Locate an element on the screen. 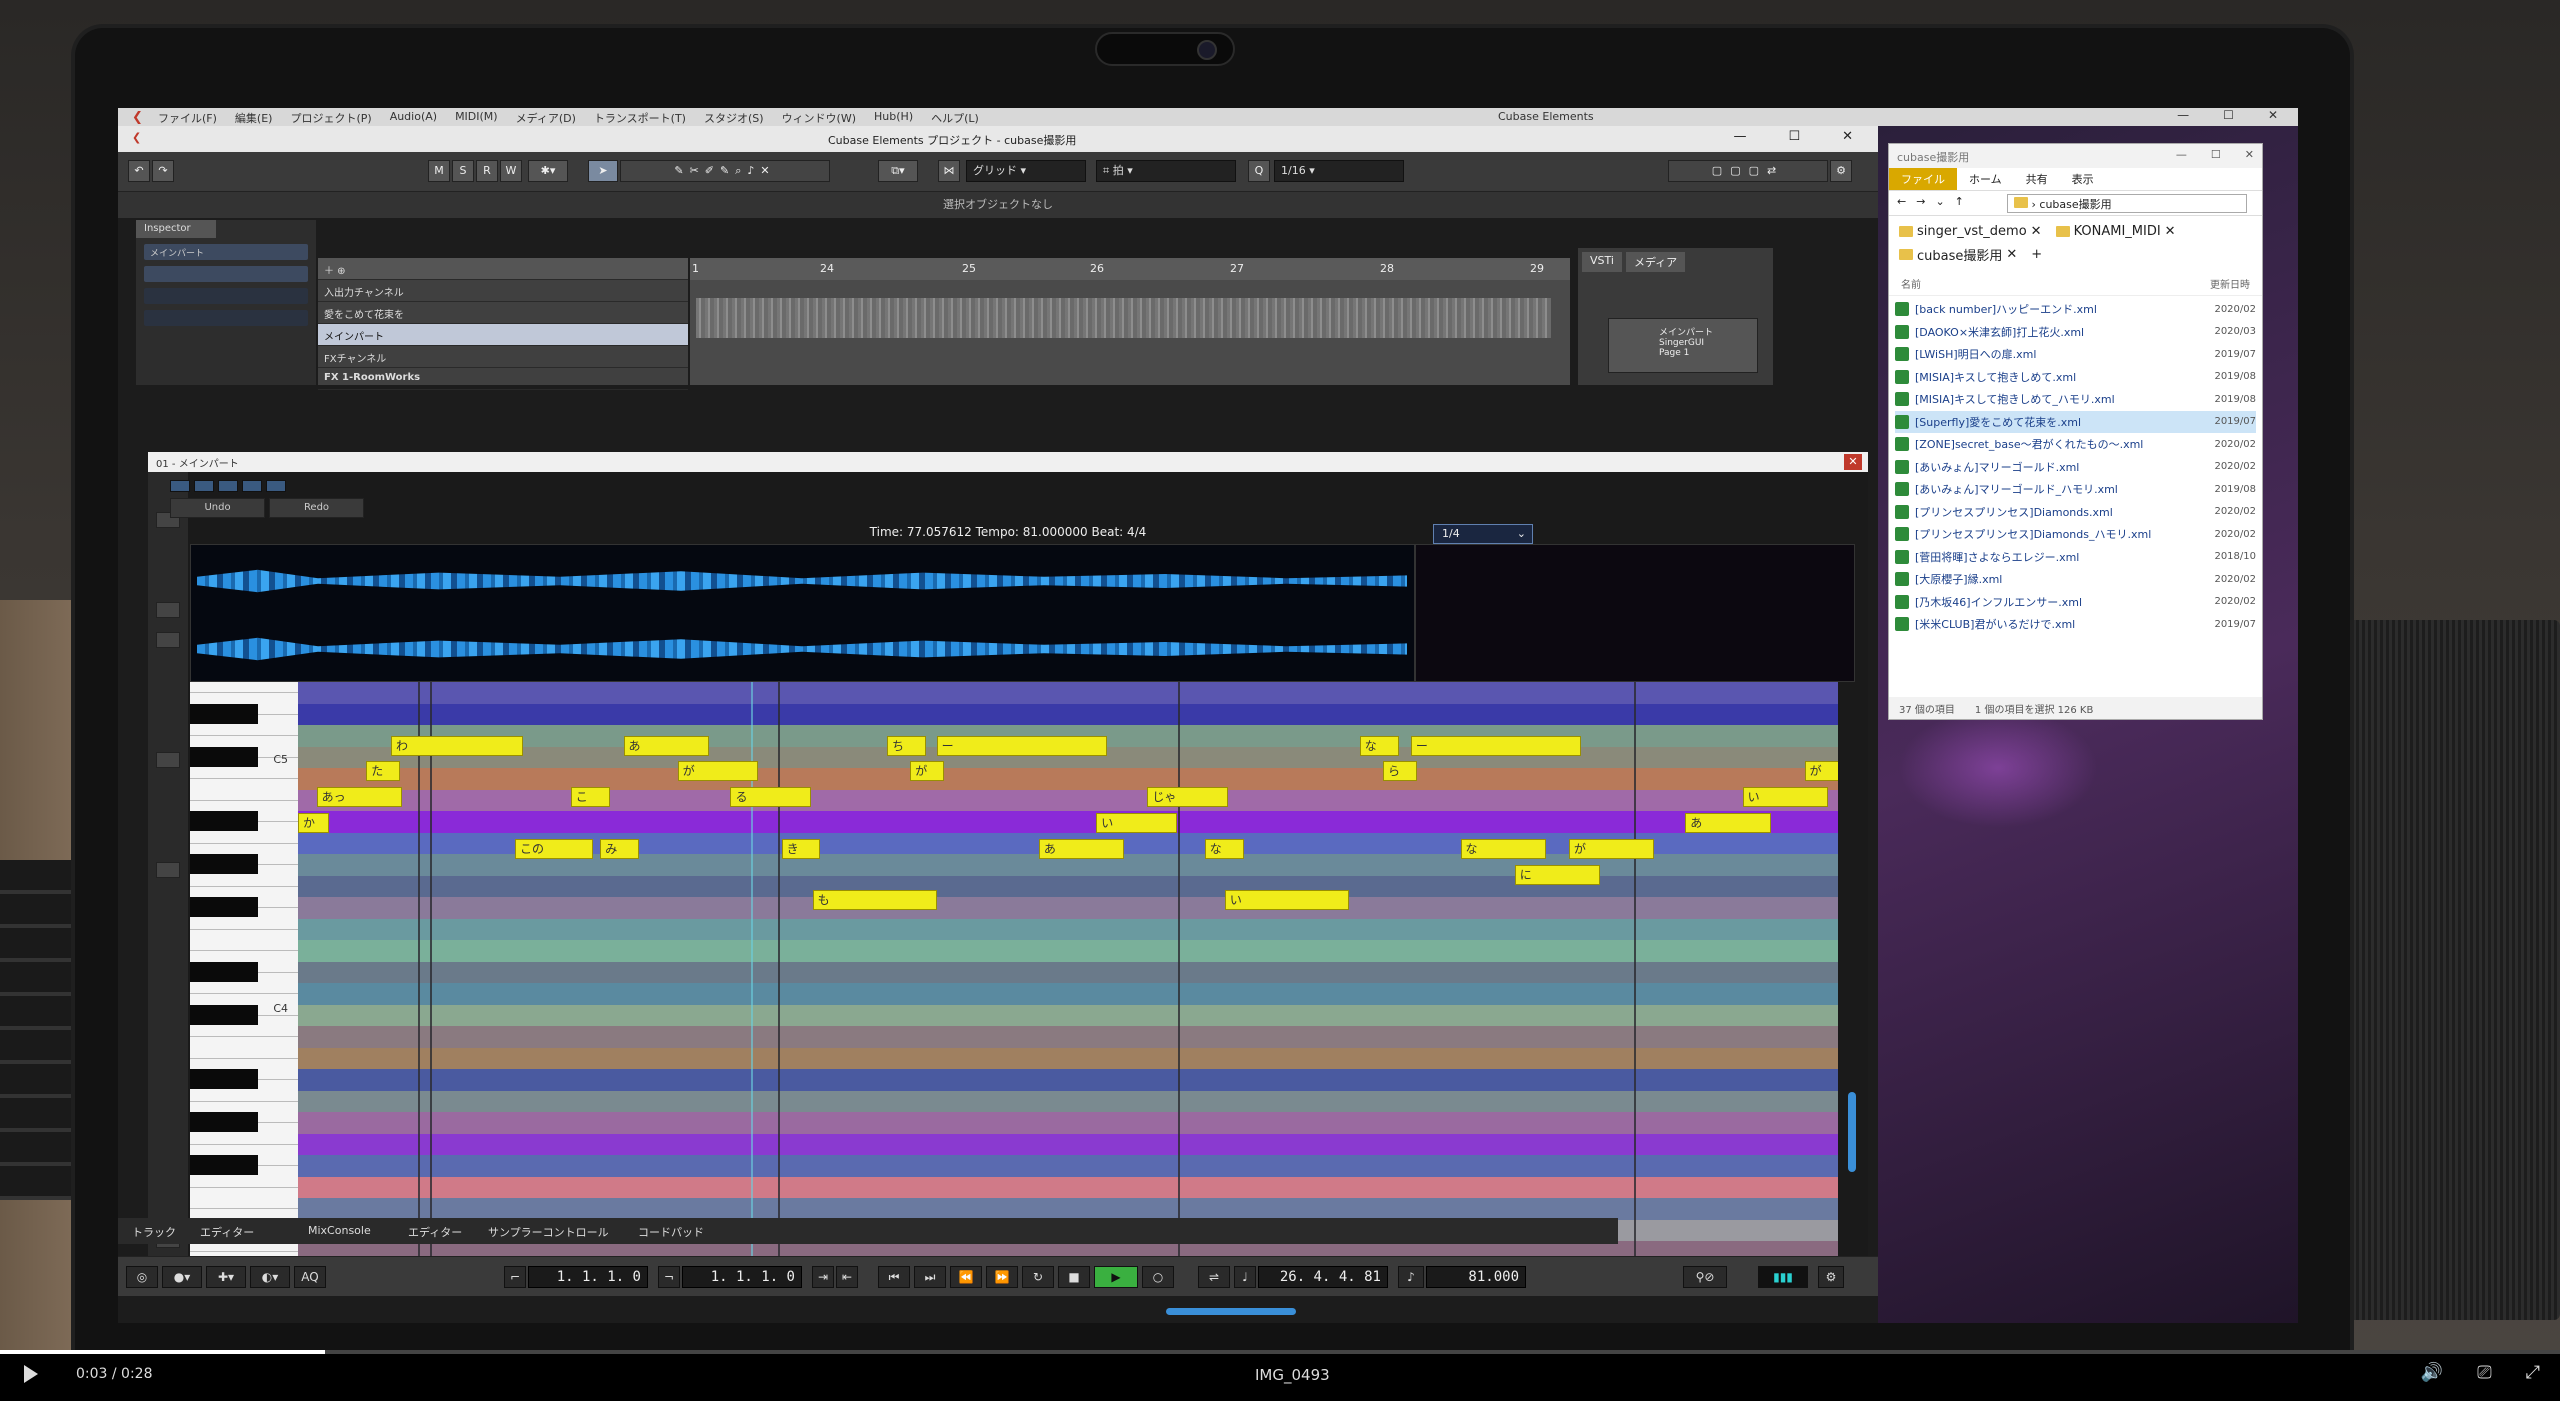  tempo-icon: ♪ is located at coordinates (1411, 1277).